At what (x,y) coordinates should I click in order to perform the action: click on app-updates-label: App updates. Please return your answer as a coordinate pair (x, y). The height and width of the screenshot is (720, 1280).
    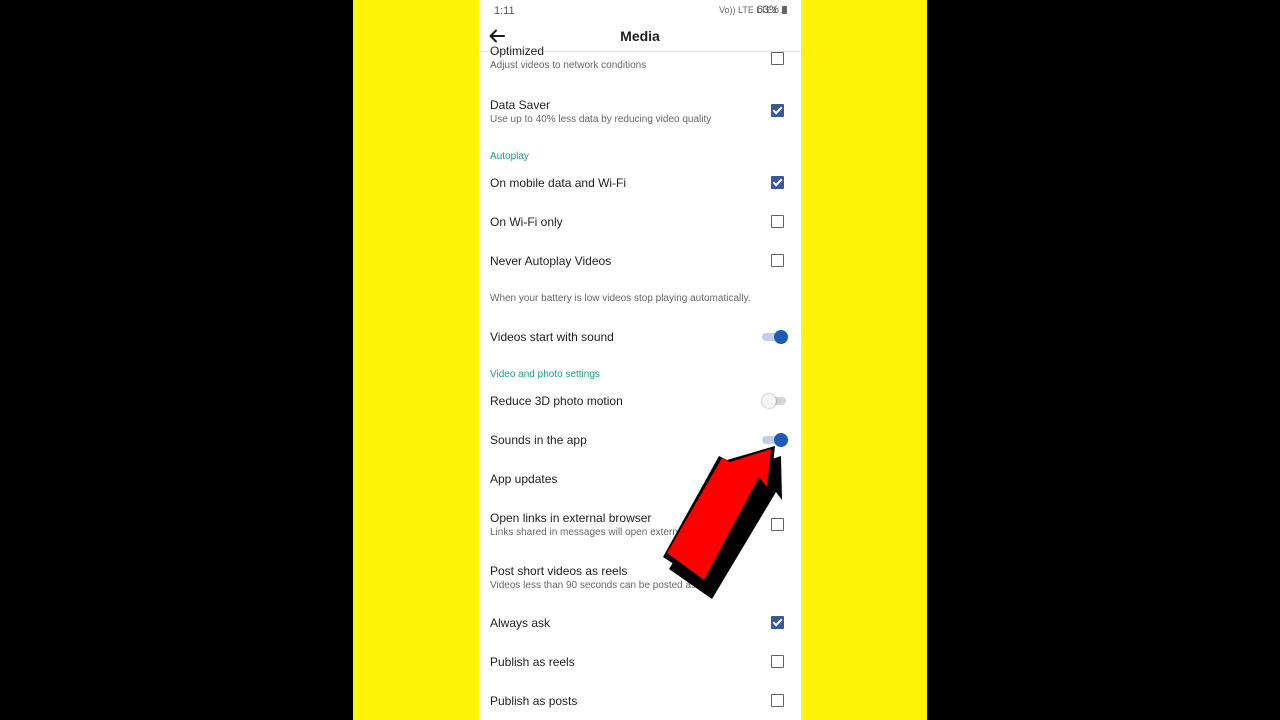
    Looking at the image, I should click on (524, 479).